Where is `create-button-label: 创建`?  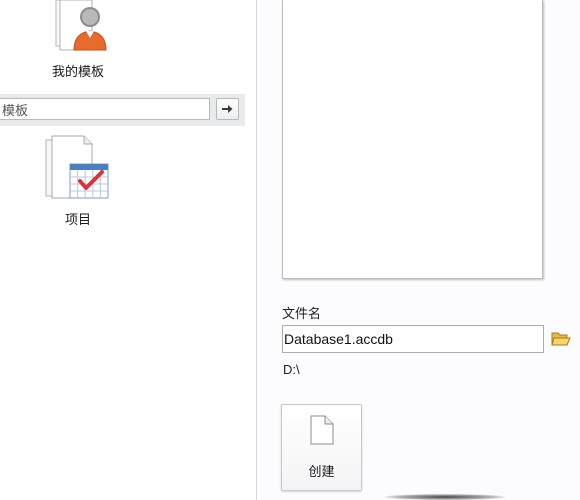 create-button-label: 创建 is located at coordinates (321, 471).